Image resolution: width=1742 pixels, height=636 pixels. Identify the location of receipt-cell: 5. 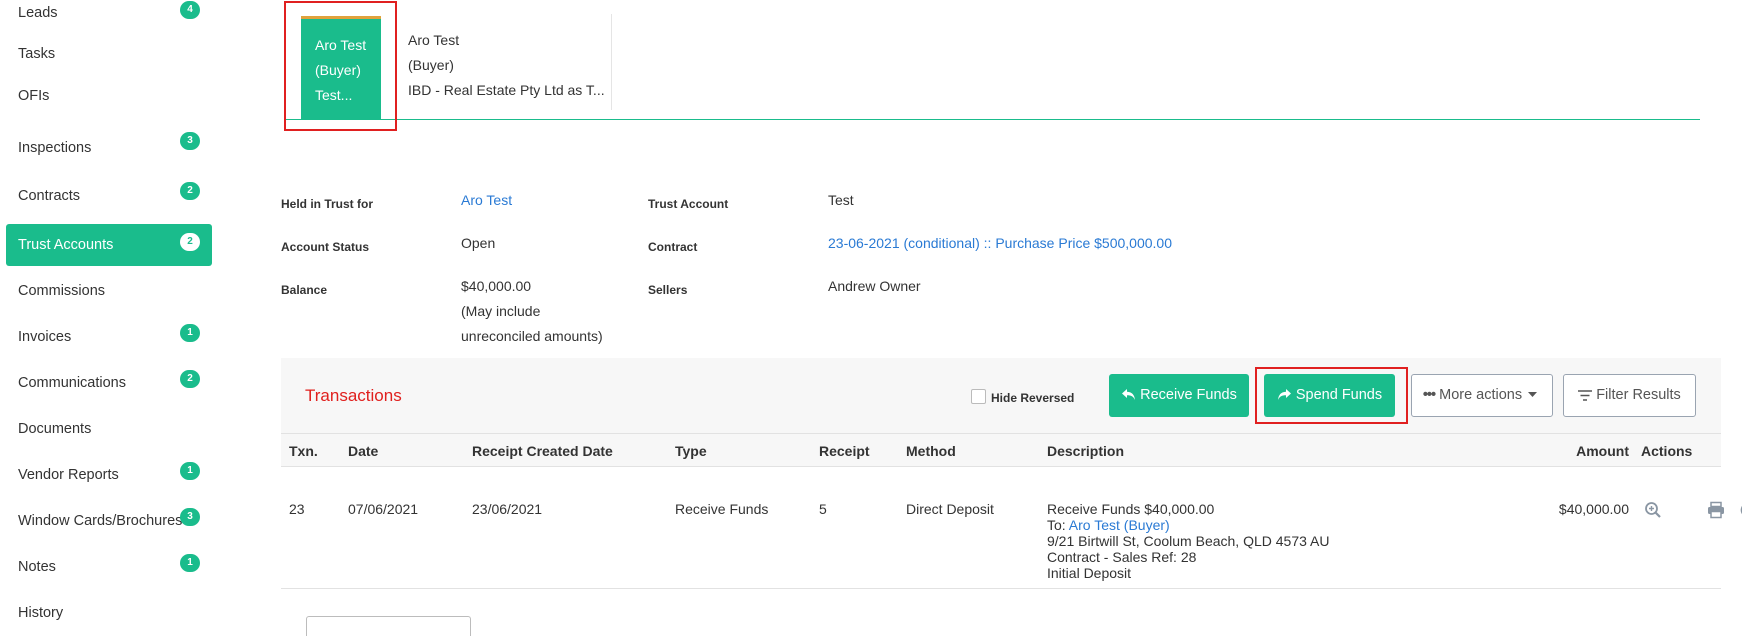
(823, 509).